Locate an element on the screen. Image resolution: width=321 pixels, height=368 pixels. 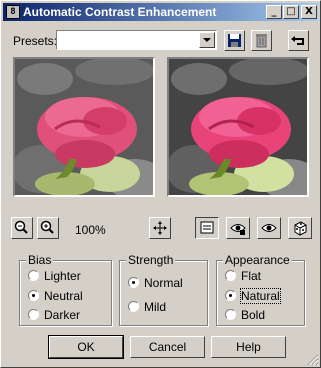
radio-label: Lighter is located at coordinates (62, 276).